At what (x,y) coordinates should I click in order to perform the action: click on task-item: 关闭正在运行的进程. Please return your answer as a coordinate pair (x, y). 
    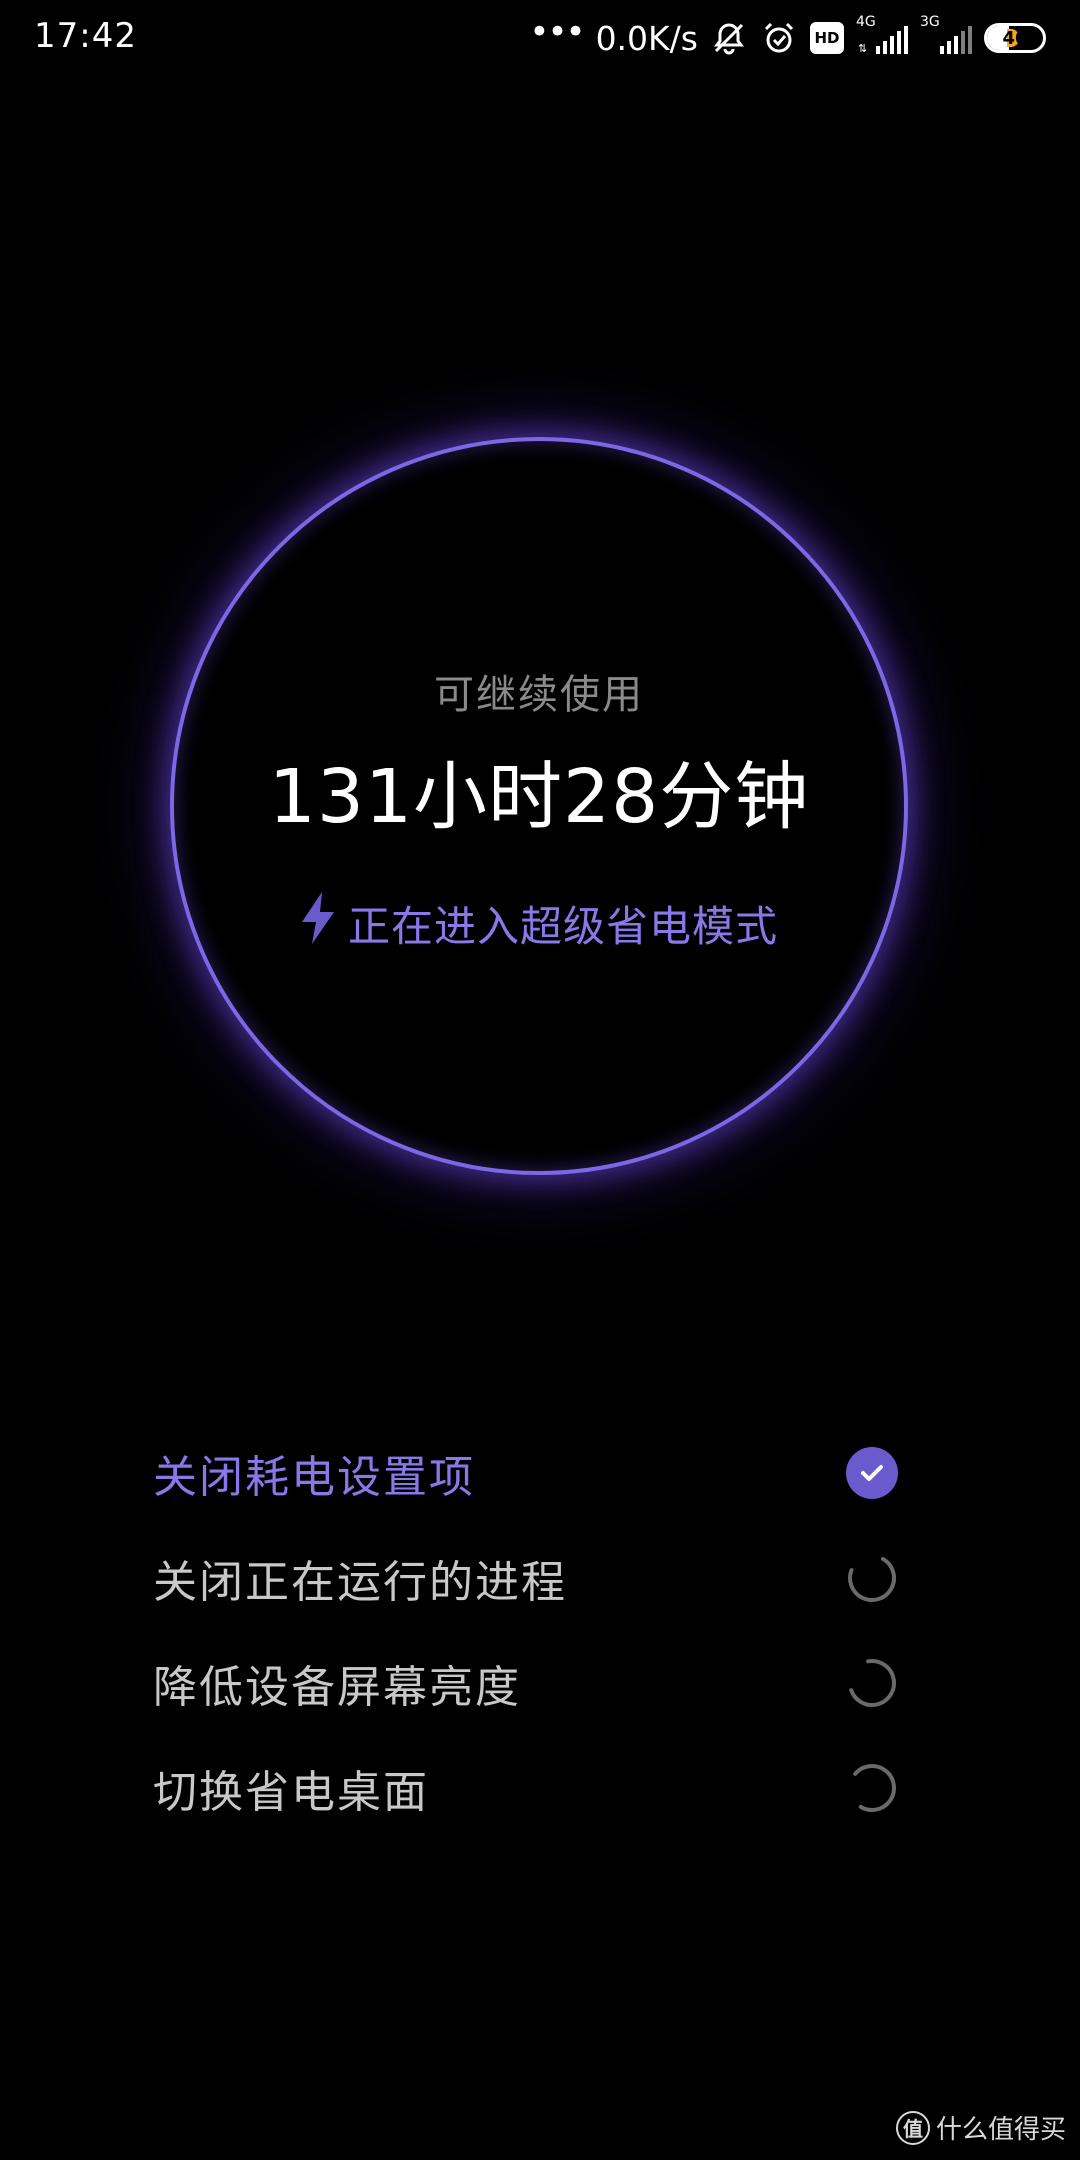
    Looking at the image, I should click on (525, 1577).